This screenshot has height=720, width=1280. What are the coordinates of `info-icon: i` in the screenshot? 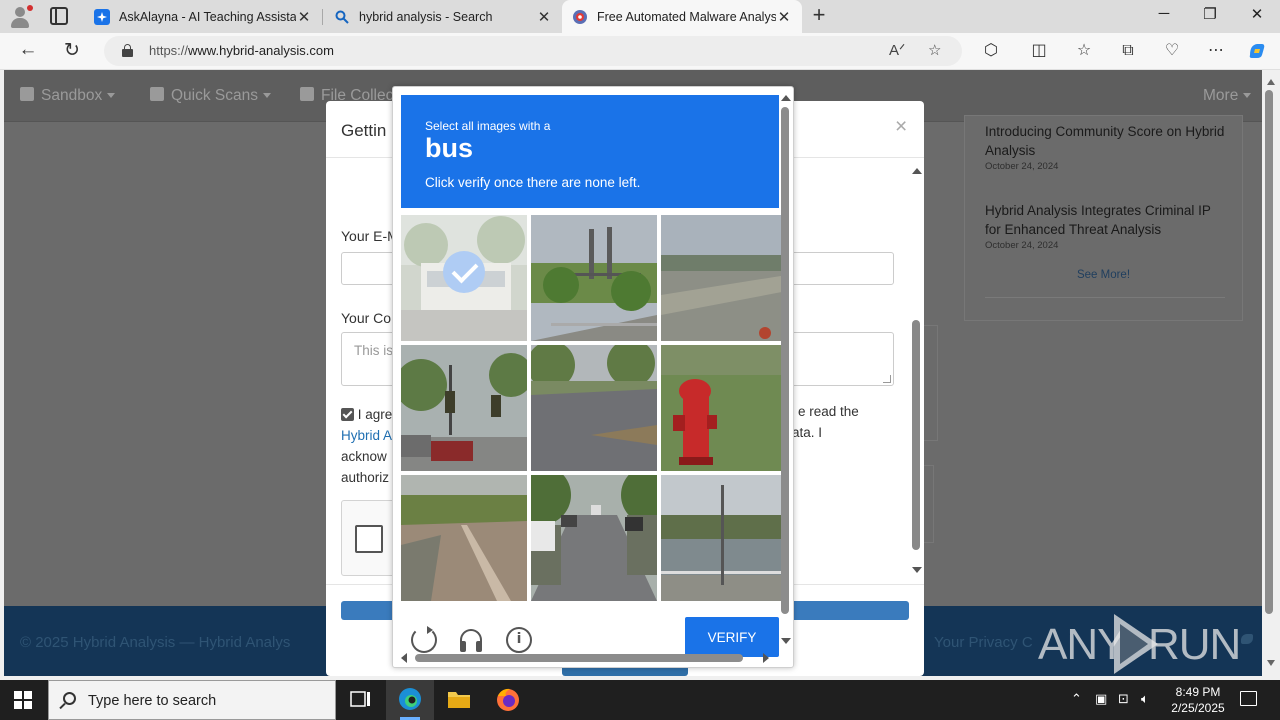 It's located at (519, 640).